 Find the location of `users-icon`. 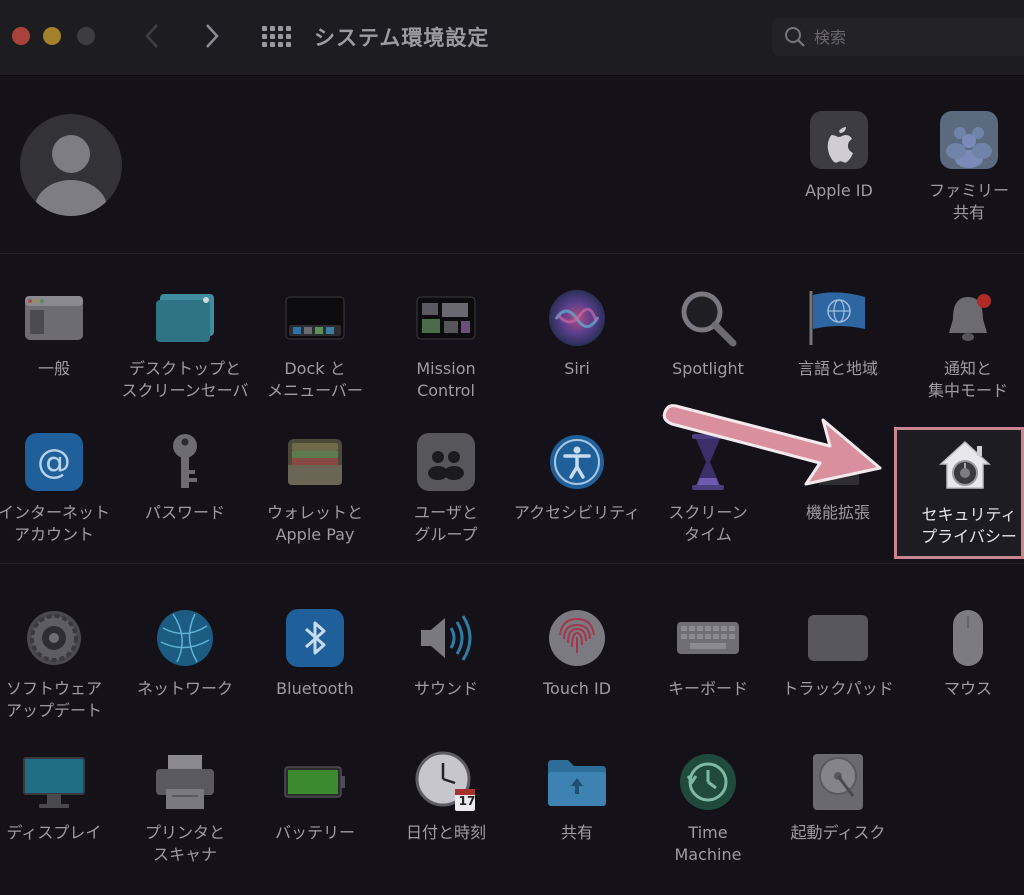

users-icon is located at coordinates (446, 462).